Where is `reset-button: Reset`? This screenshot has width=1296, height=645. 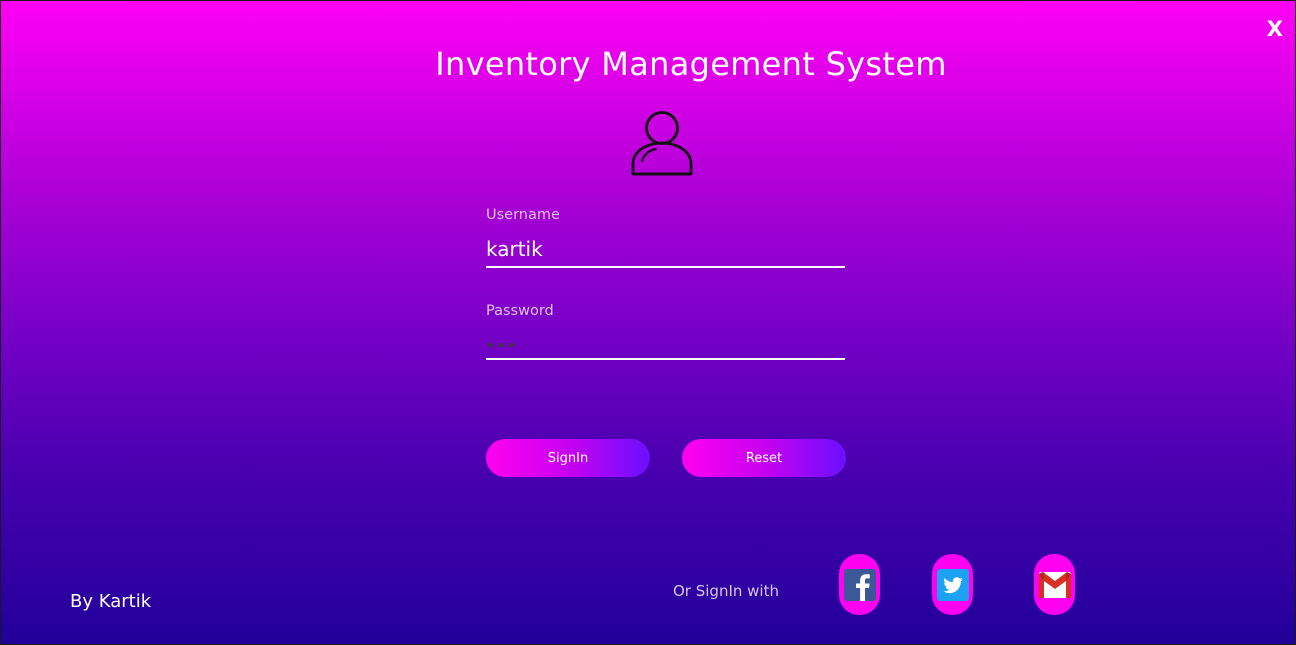
reset-button: Reset is located at coordinates (764, 458).